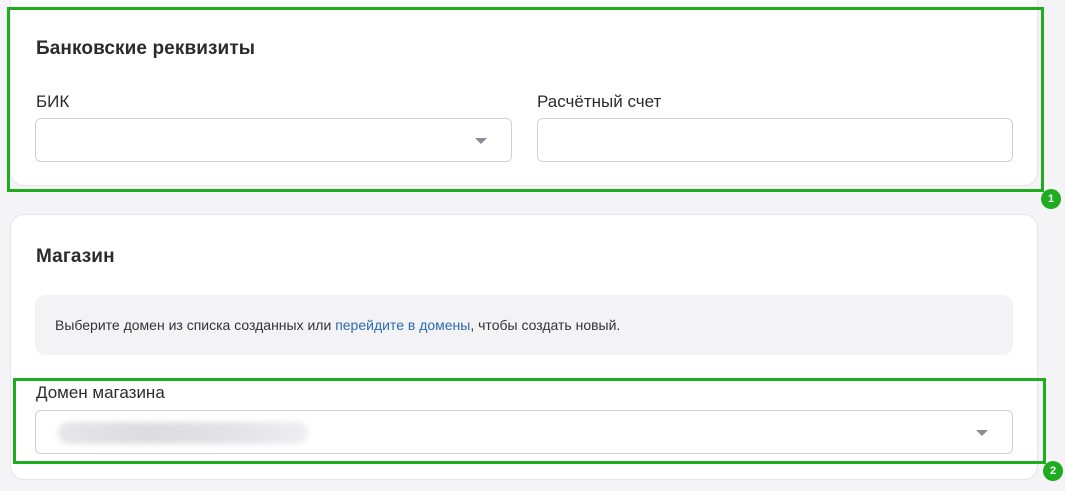 This screenshot has height=491, width=1065. Describe the element at coordinates (545, 325) in the screenshot. I see `info-text-after: , чтобы создать новый.` at that location.